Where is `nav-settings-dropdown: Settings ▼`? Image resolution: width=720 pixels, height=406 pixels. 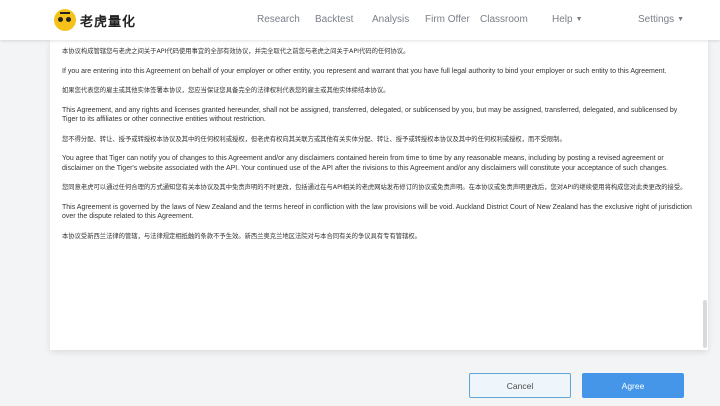 nav-settings-dropdown: Settings ▼ is located at coordinates (661, 20).